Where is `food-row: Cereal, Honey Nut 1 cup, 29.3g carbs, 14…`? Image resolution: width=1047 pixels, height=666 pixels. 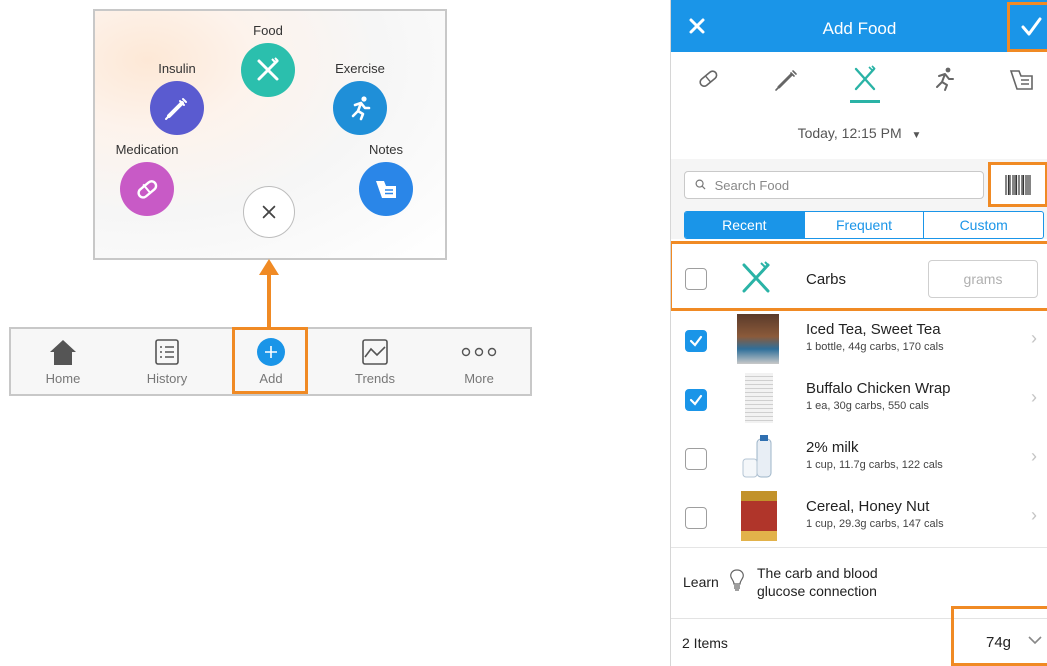 food-row: Cereal, Honey Nut 1 cup, 29.3g carbs, 14… is located at coordinates (859, 518).